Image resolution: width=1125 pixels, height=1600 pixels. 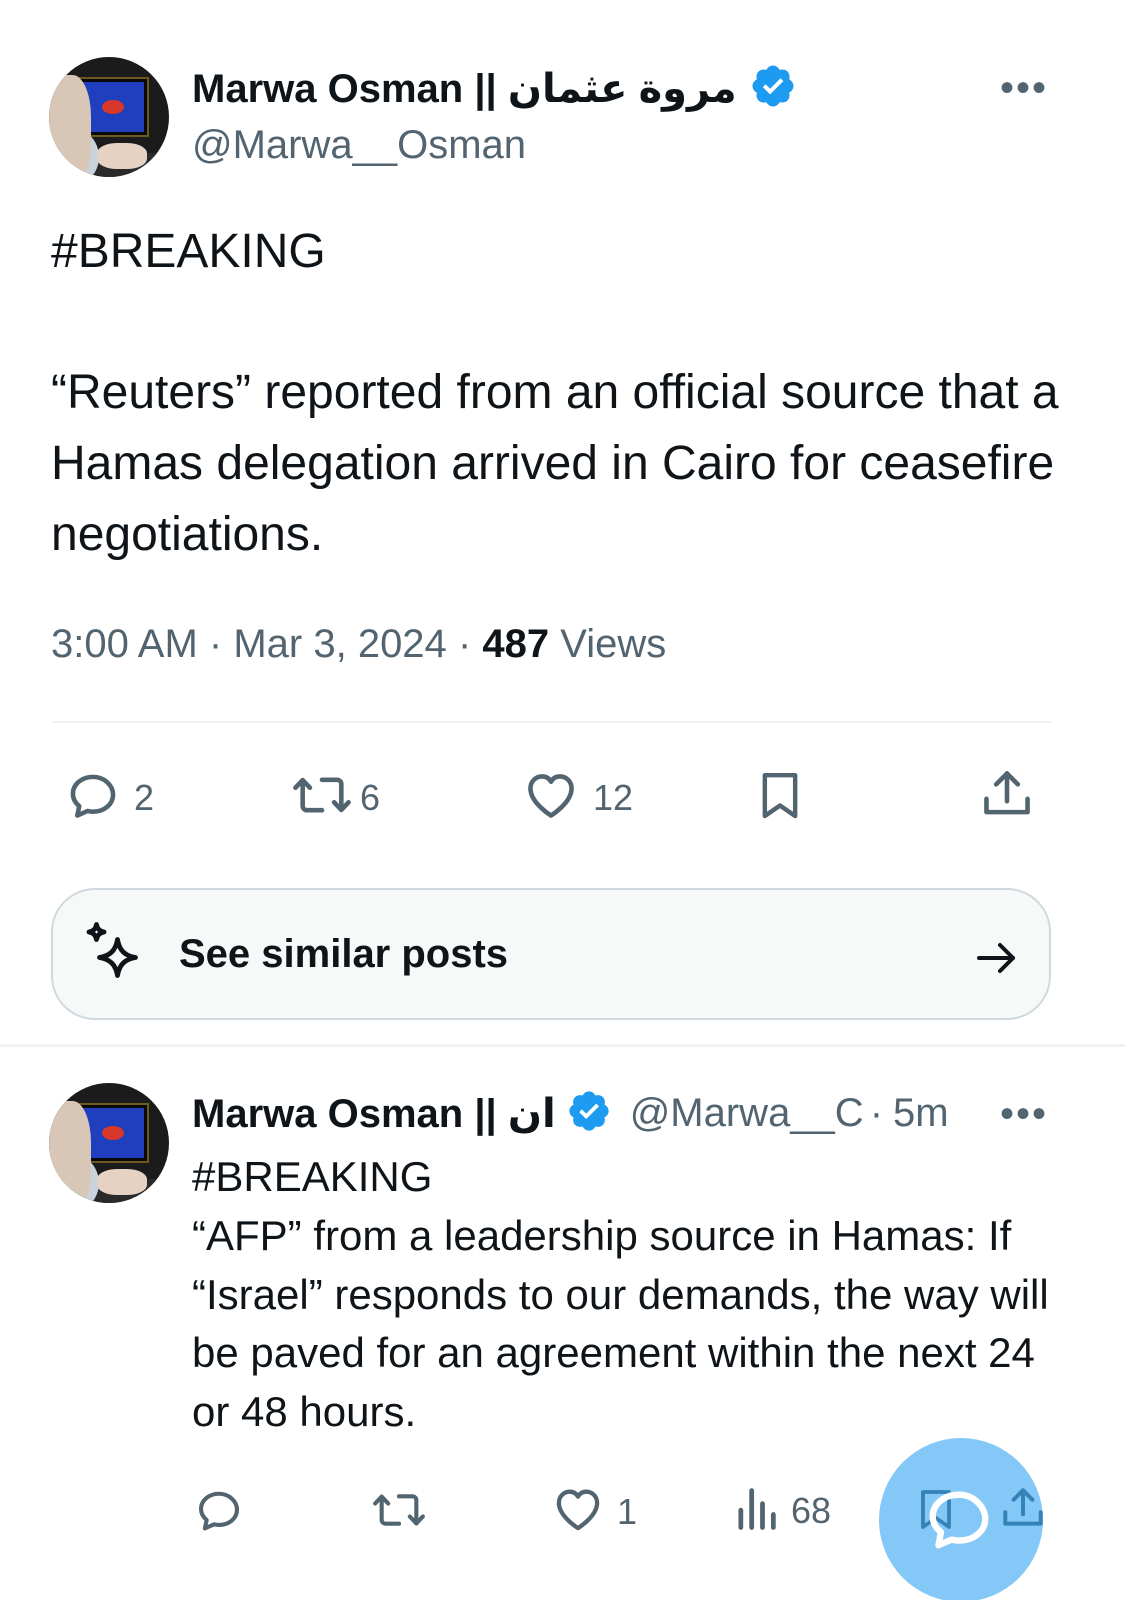 I want to click on analytics-icon, so click(x=756, y=1510).